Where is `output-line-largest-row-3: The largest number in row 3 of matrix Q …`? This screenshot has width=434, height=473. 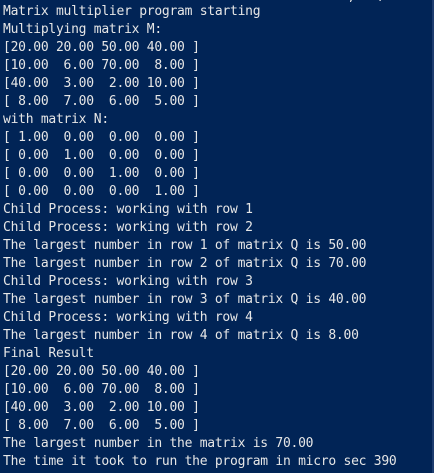 output-line-largest-row-3: The largest number in row 3 of matrix Q … is located at coordinates (185, 299).